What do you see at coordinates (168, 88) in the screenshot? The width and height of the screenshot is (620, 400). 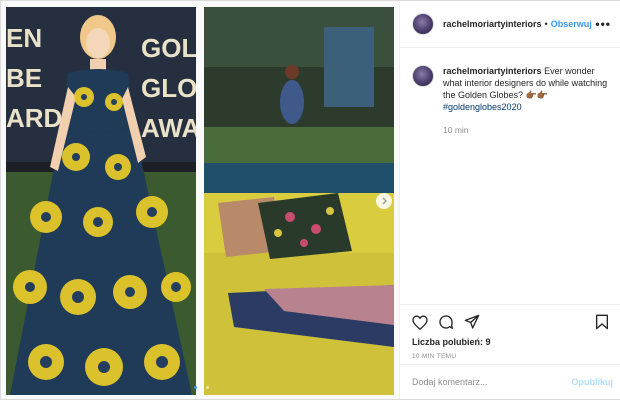 I see `backdrop-text-5: GLOB` at bounding box center [168, 88].